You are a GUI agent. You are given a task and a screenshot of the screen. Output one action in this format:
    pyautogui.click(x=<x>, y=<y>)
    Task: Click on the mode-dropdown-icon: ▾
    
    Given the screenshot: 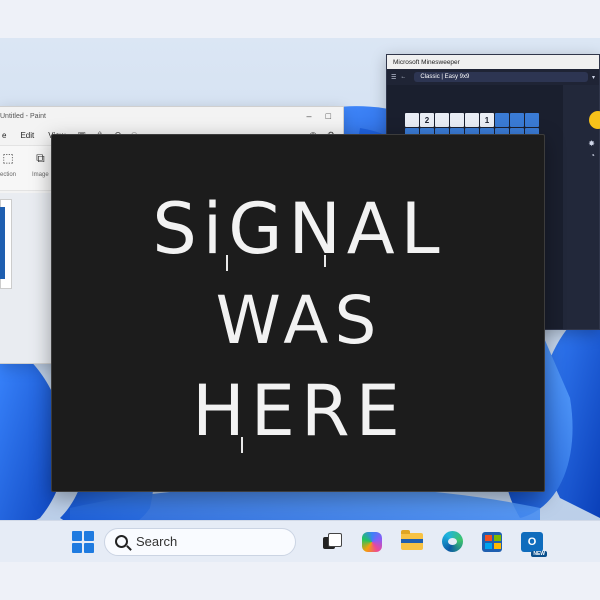 What is the action you would take?
    pyautogui.click(x=593, y=77)
    